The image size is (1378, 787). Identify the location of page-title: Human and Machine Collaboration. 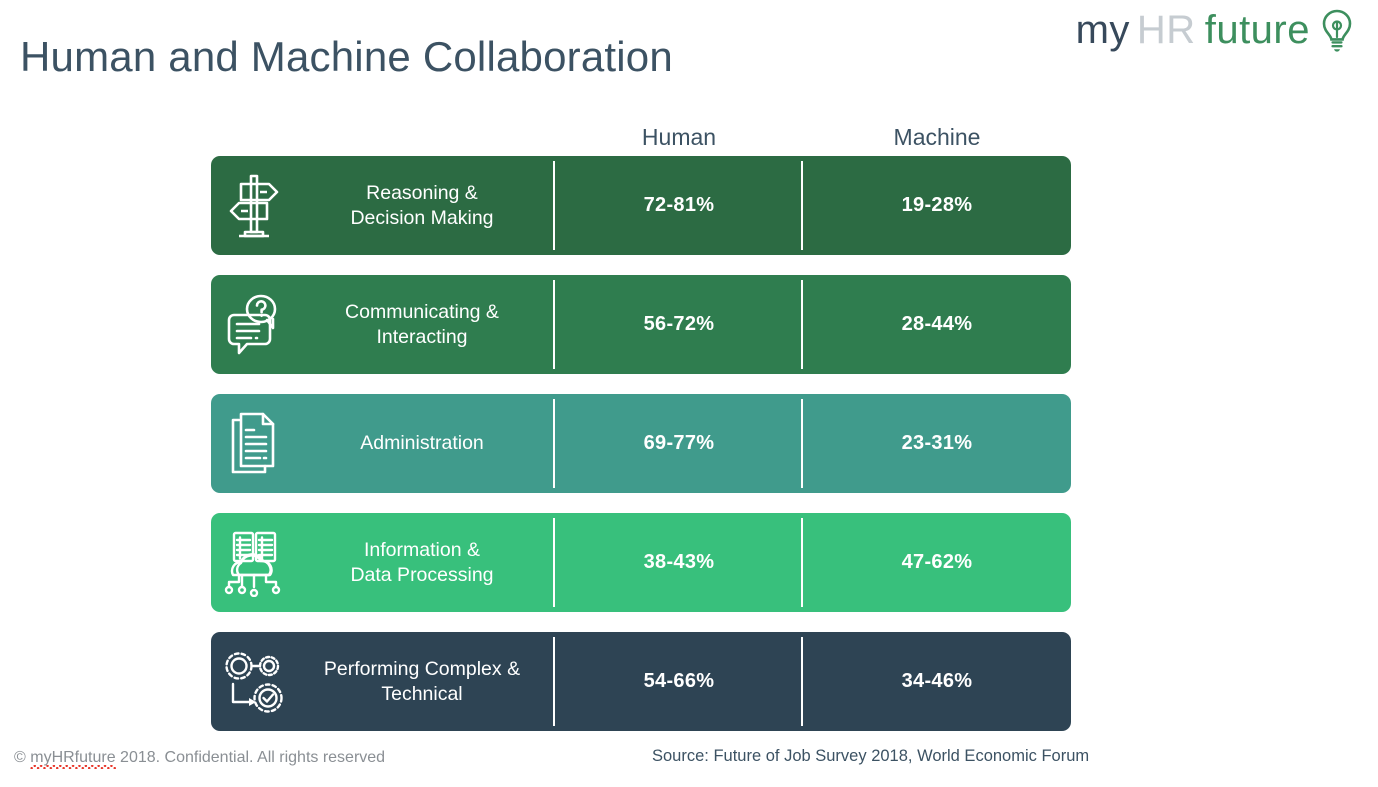
(346, 56).